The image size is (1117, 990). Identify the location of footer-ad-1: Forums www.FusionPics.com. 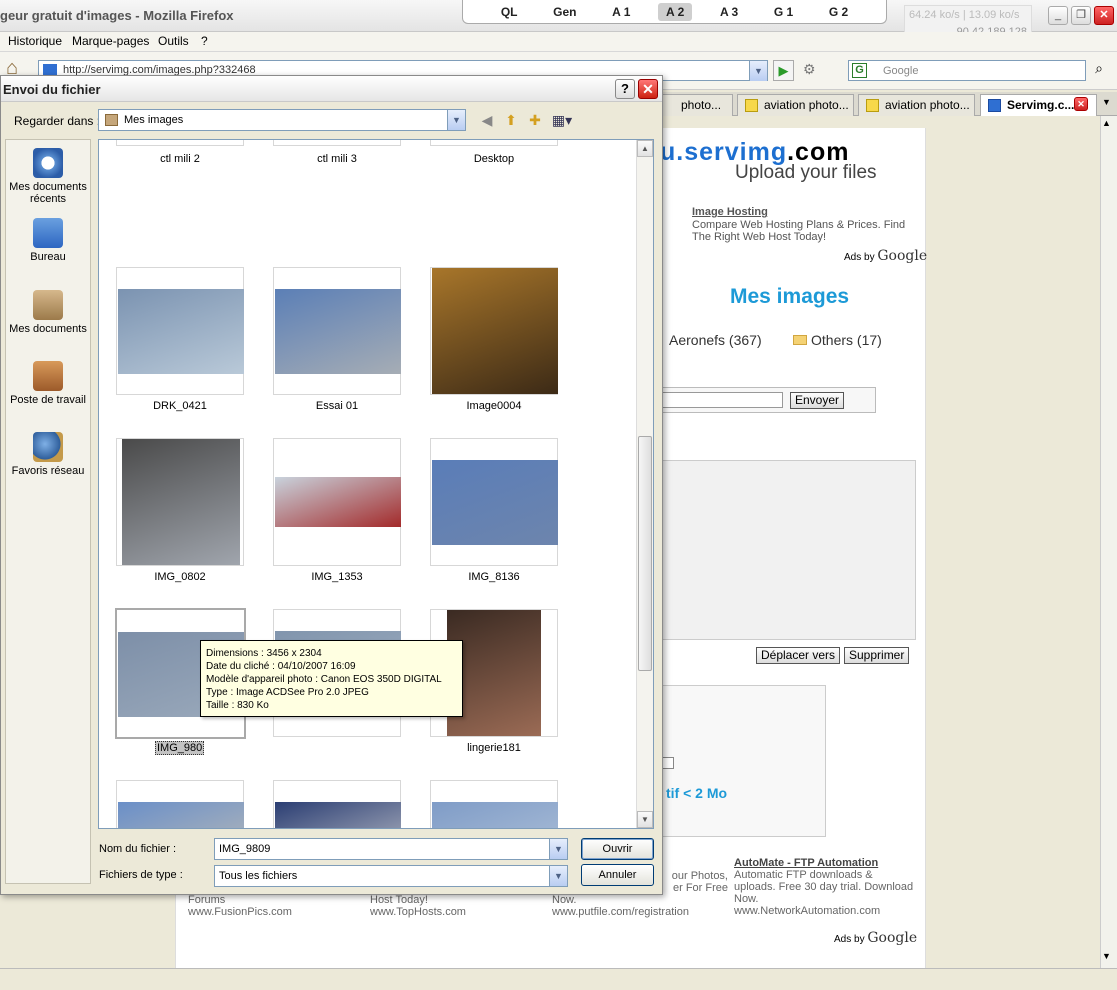
(240, 906).